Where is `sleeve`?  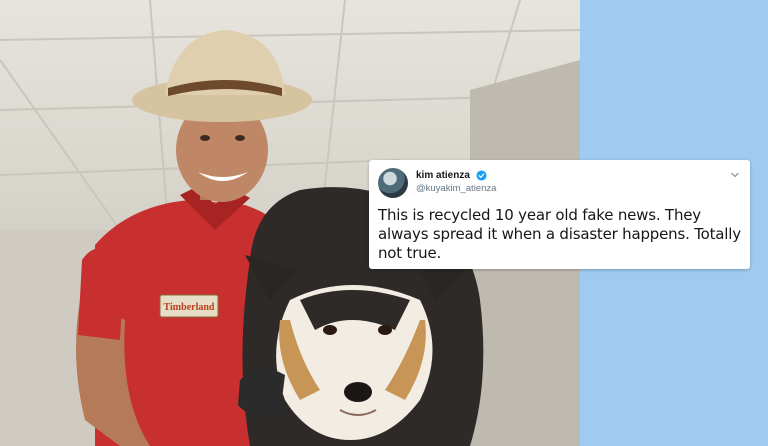 sleeve is located at coordinates (101, 293).